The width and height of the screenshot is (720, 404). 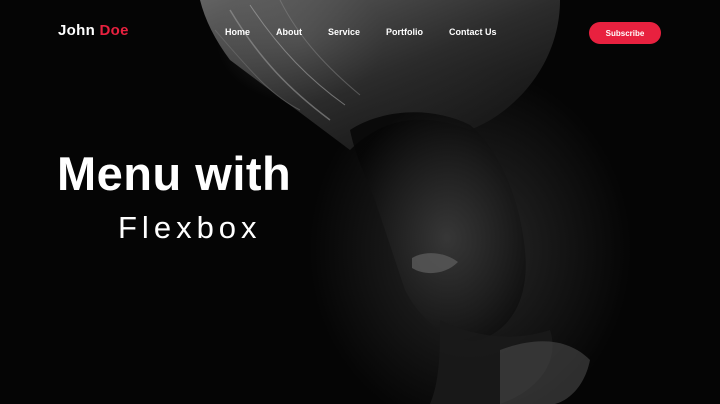 What do you see at coordinates (77, 30) in the screenshot?
I see `logo-first-name: John` at bounding box center [77, 30].